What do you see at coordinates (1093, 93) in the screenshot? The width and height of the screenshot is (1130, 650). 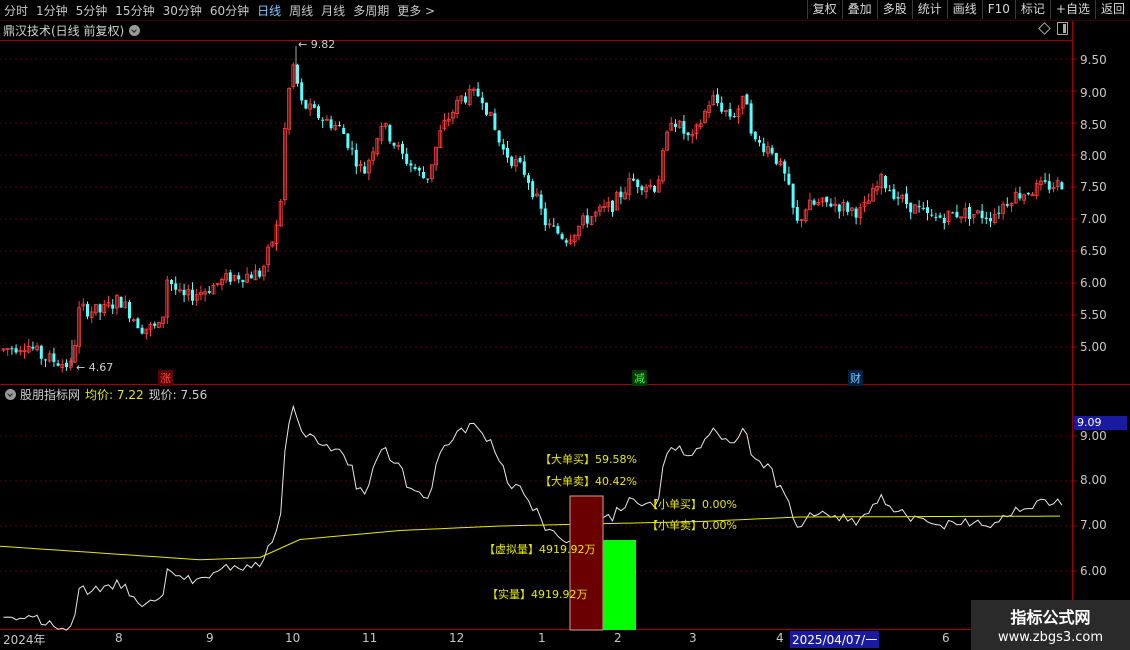 I see `y-tick: 9.00` at bounding box center [1093, 93].